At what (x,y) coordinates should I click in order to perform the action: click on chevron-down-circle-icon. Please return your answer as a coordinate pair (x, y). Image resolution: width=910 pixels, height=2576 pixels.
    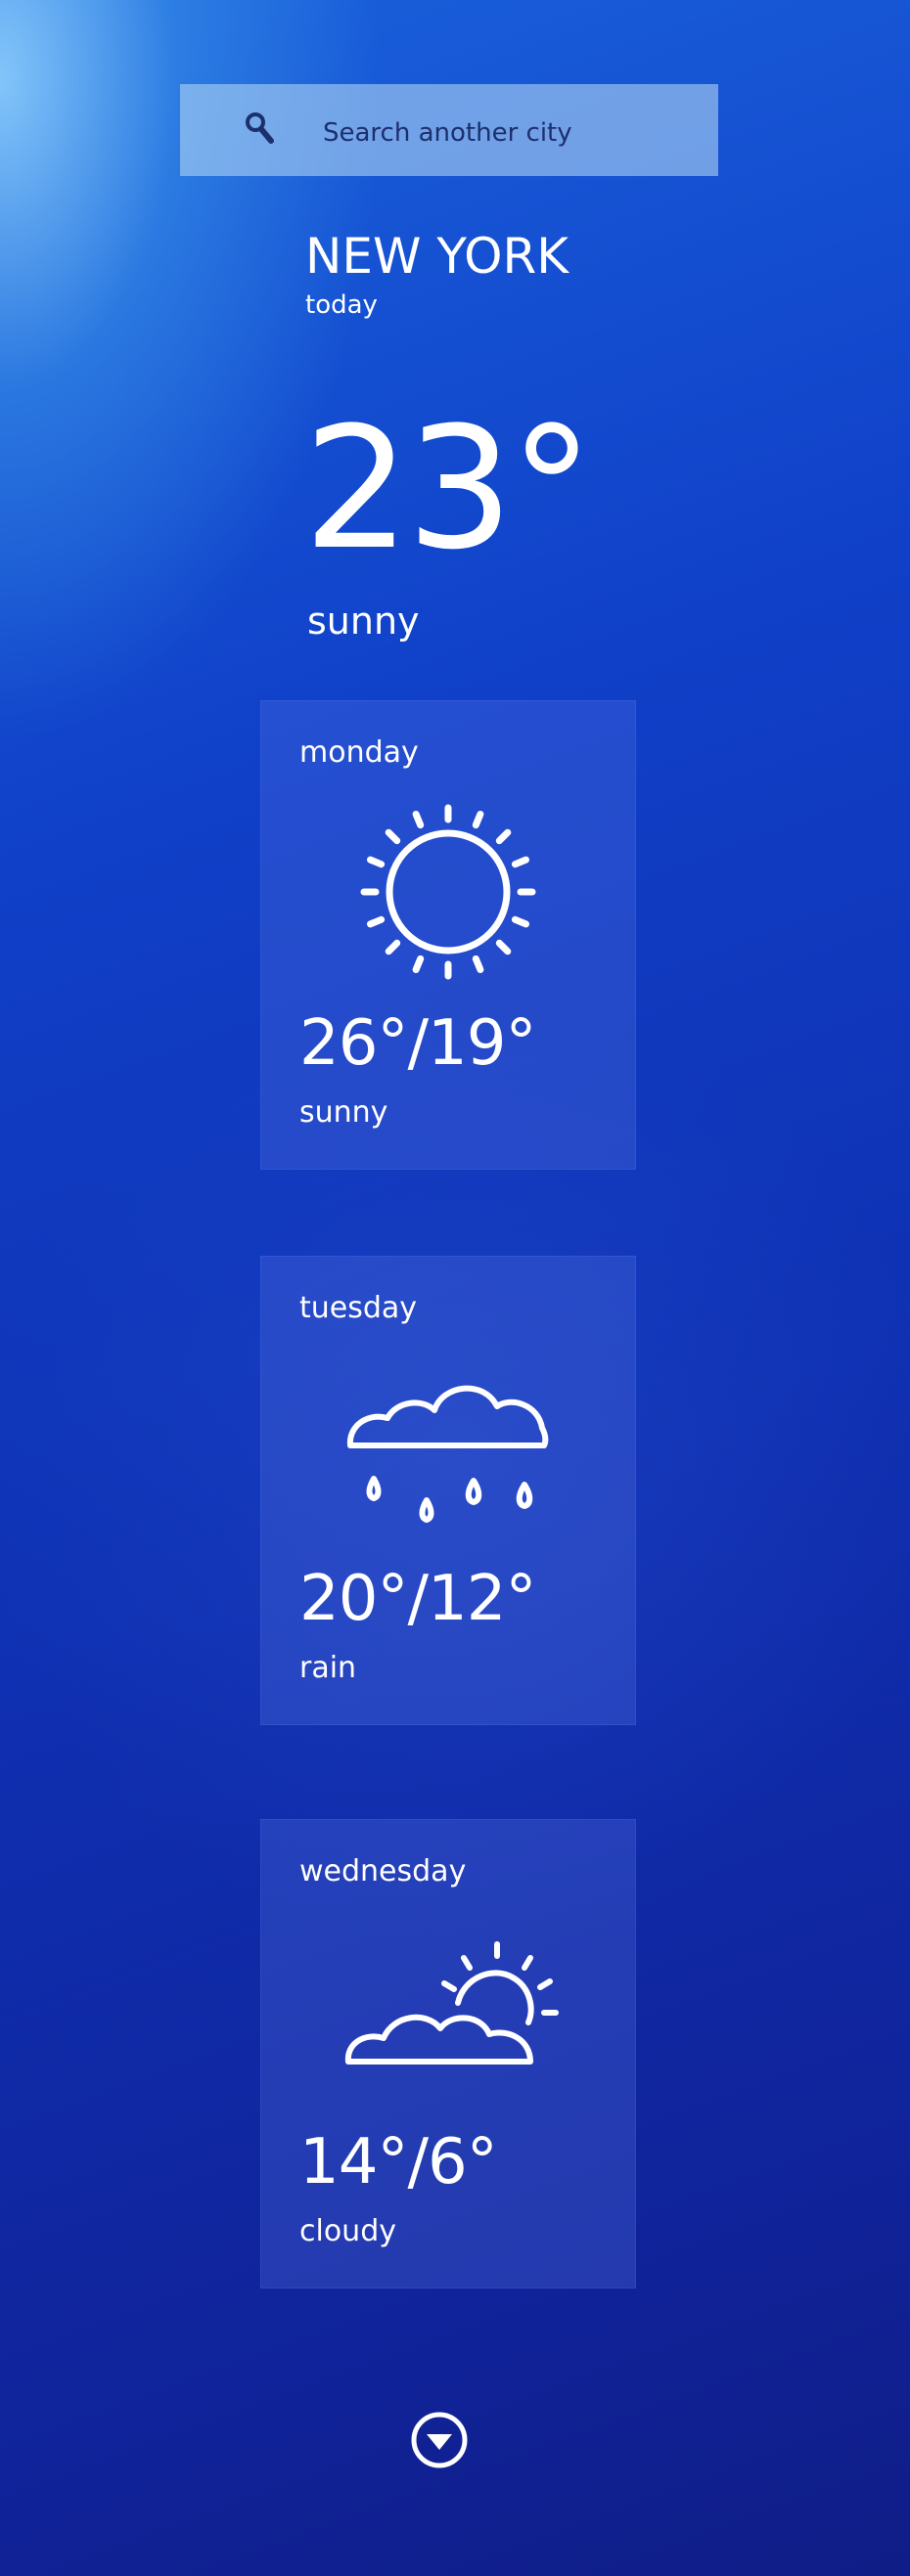
    Looking at the image, I should click on (439, 2440).